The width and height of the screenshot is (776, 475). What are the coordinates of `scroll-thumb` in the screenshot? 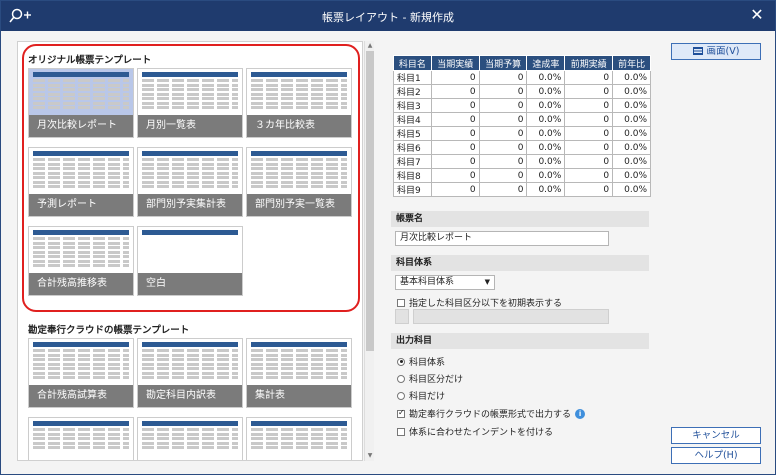 It's located at (370, 201).